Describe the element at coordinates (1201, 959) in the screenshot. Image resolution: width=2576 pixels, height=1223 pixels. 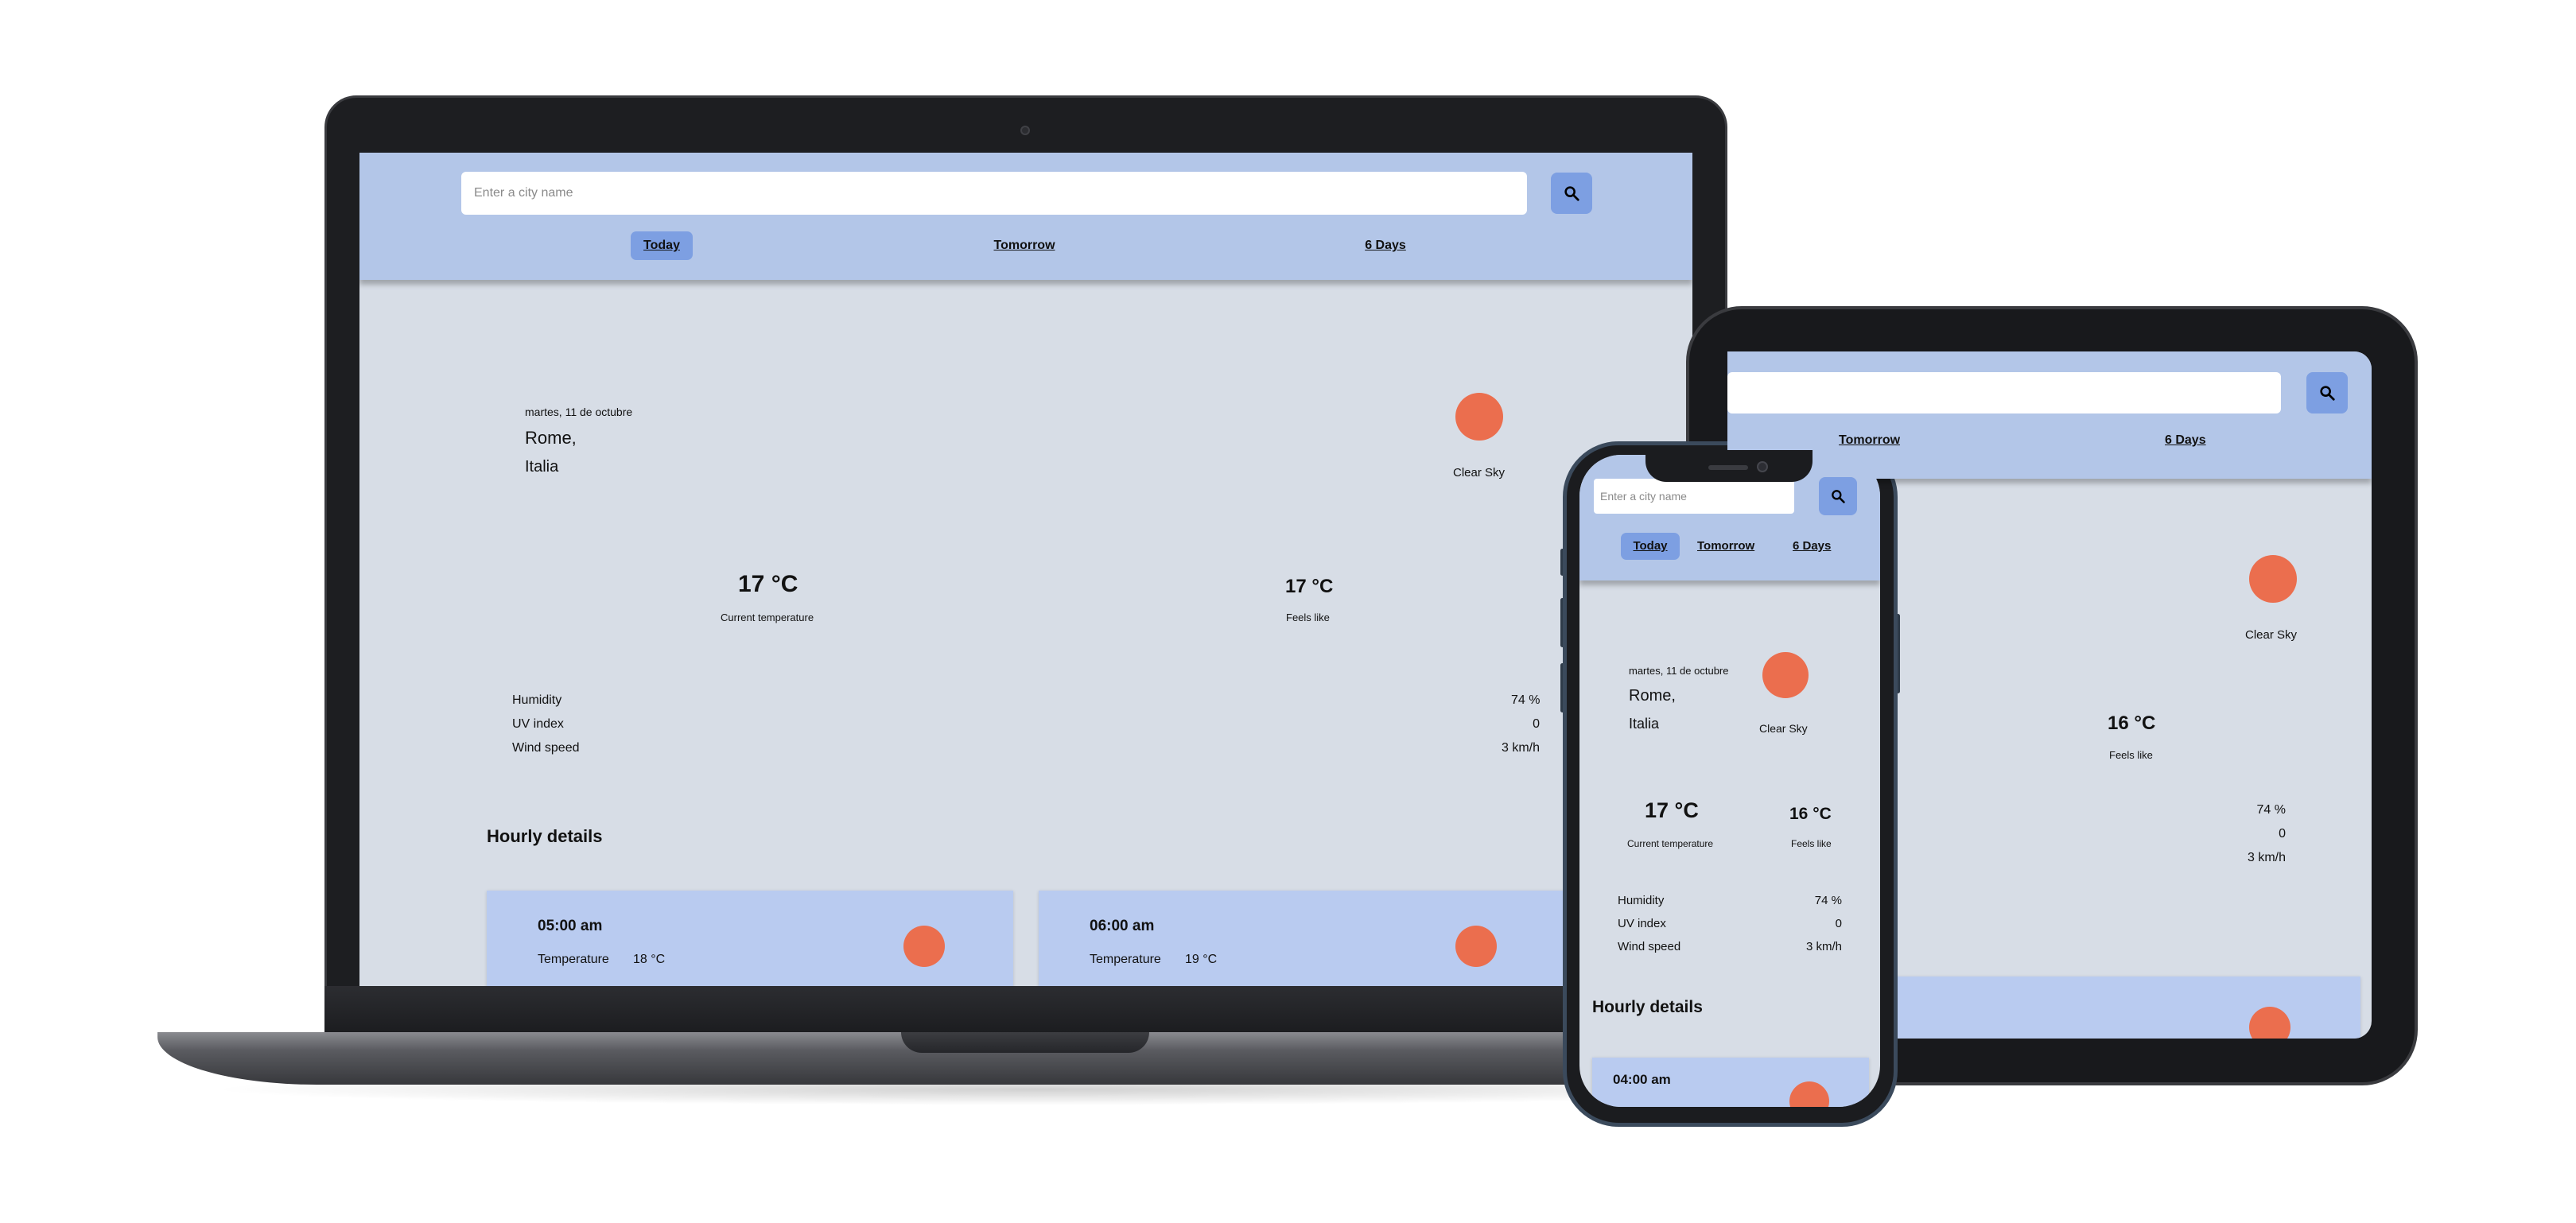
I see `hourly-temperature-value: 19 °C` at that location.